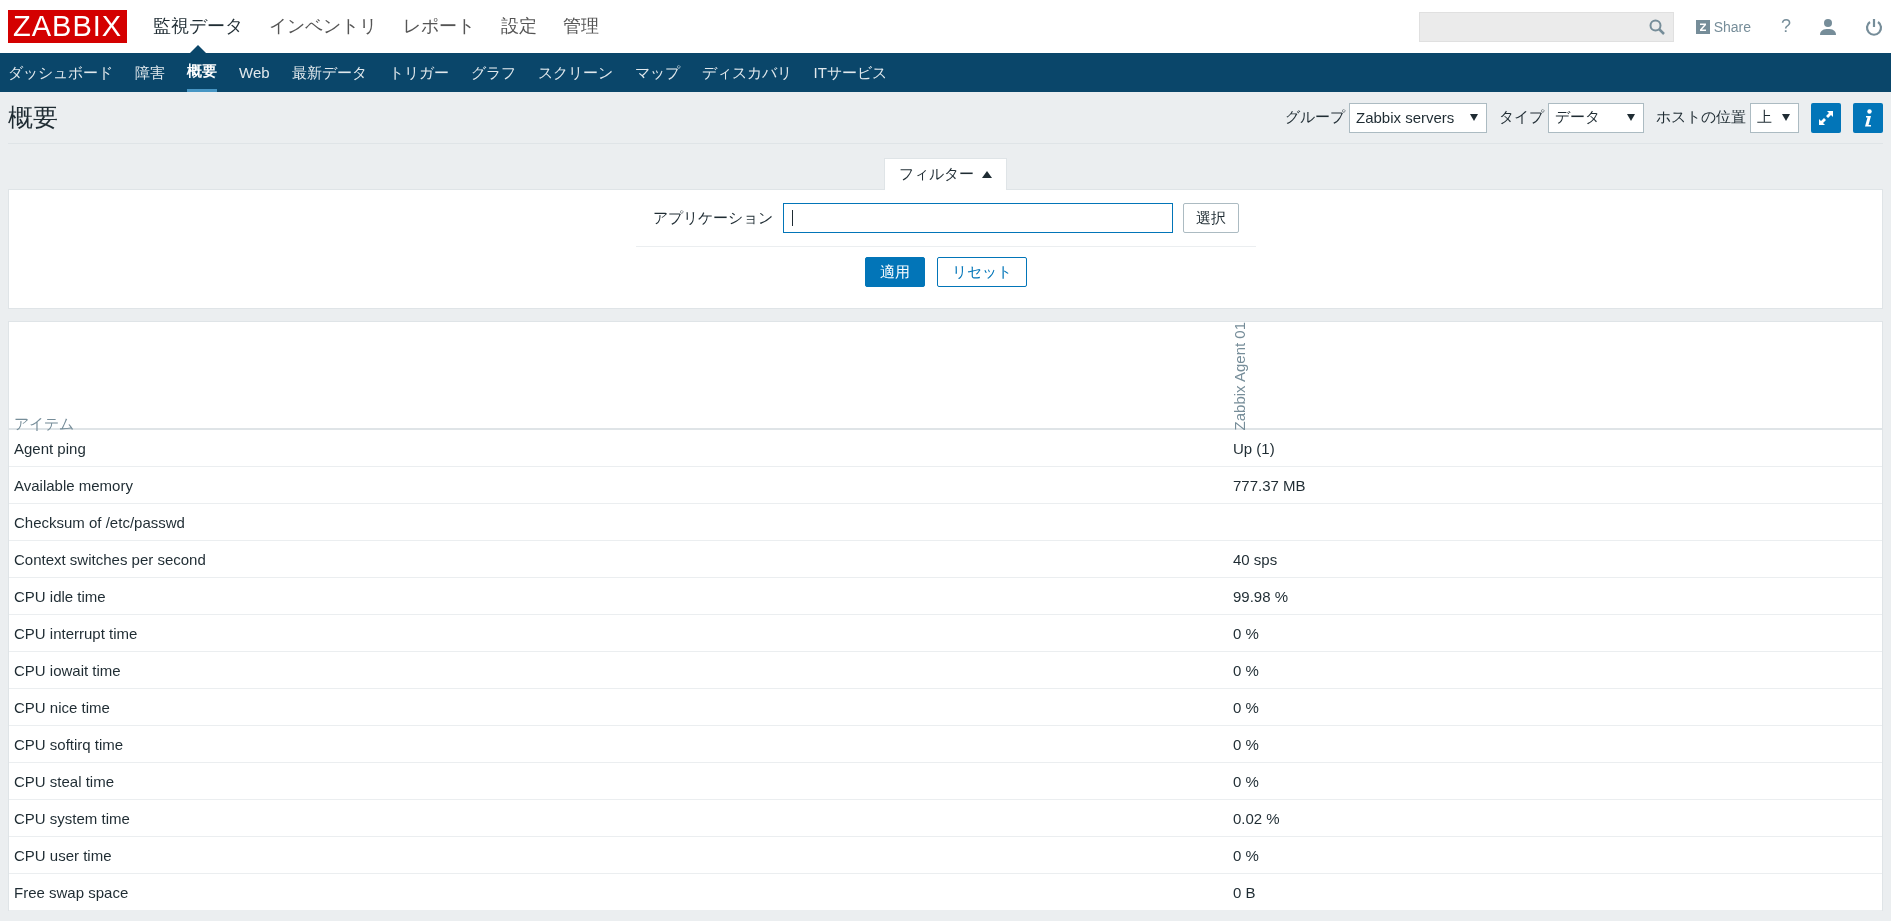 This screenshot has width=1891, height=921. Describe the element at coordinates (581, 26) in the screenshot. I see `main-menu-item: 管理` at that location.